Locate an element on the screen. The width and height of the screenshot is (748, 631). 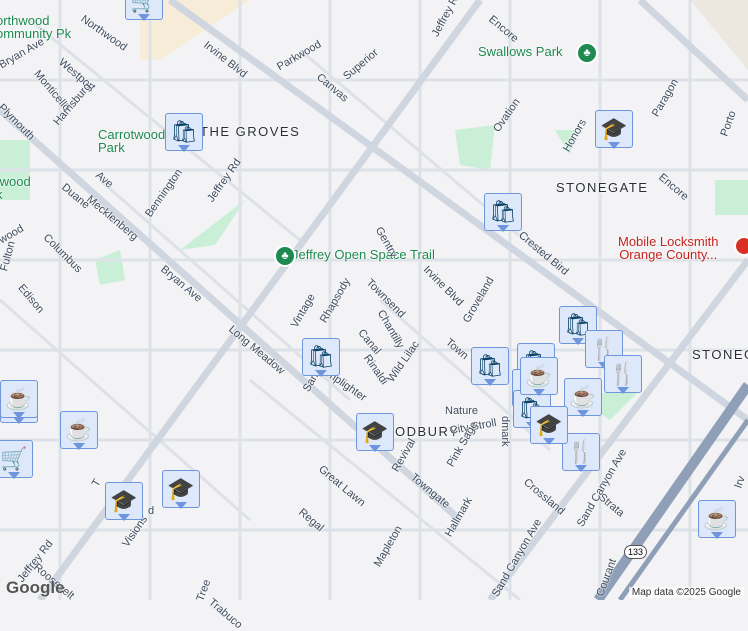
park-label: Jeffrey Open Space Trail is located at coordinates (363, 254).